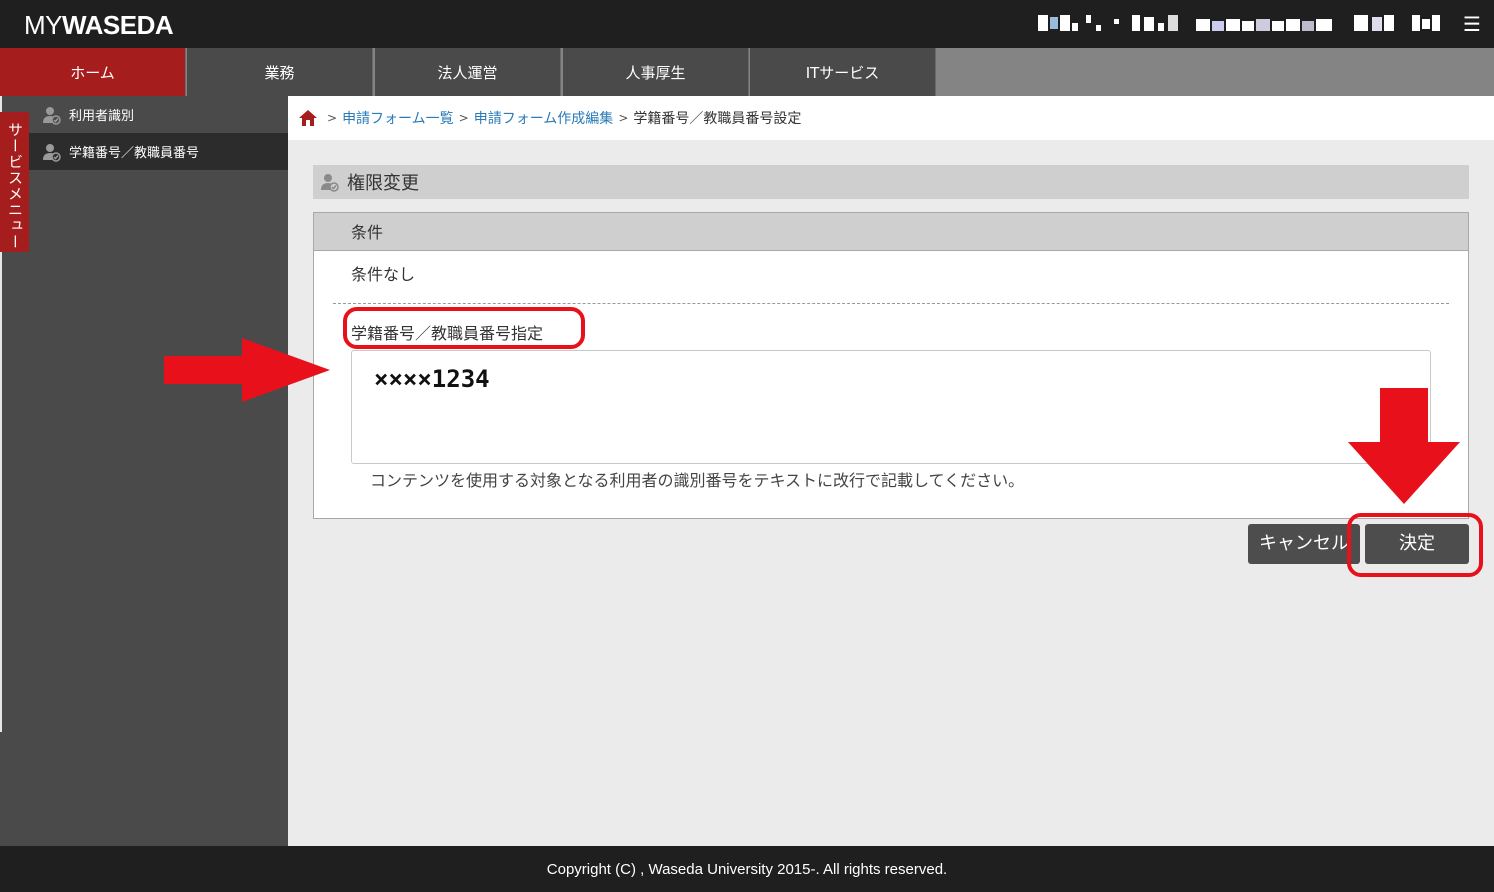 Image resolution: width=1494 pixels, height=892 pixels. I want to click on condition-text: 条件なし, so click(383, 274).